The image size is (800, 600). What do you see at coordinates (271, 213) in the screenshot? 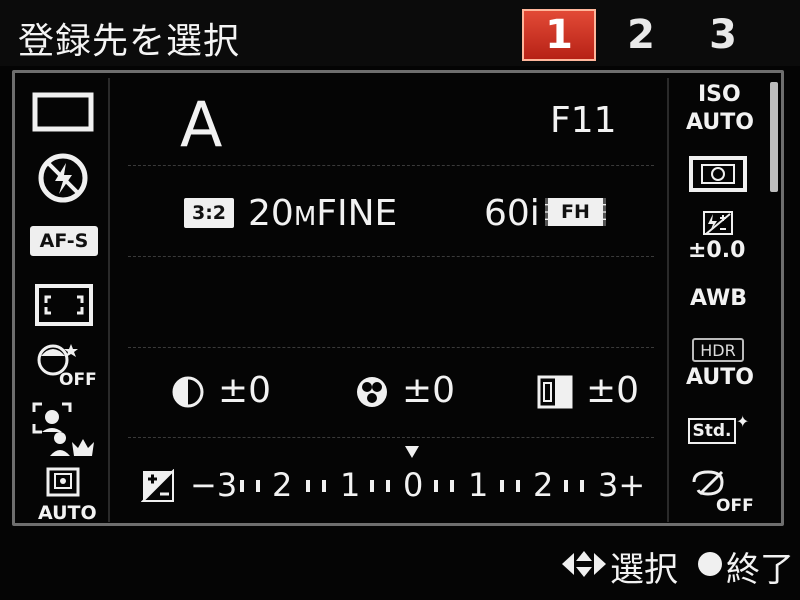
I see `image-size-number: 20` at bounding box center [271, 213].